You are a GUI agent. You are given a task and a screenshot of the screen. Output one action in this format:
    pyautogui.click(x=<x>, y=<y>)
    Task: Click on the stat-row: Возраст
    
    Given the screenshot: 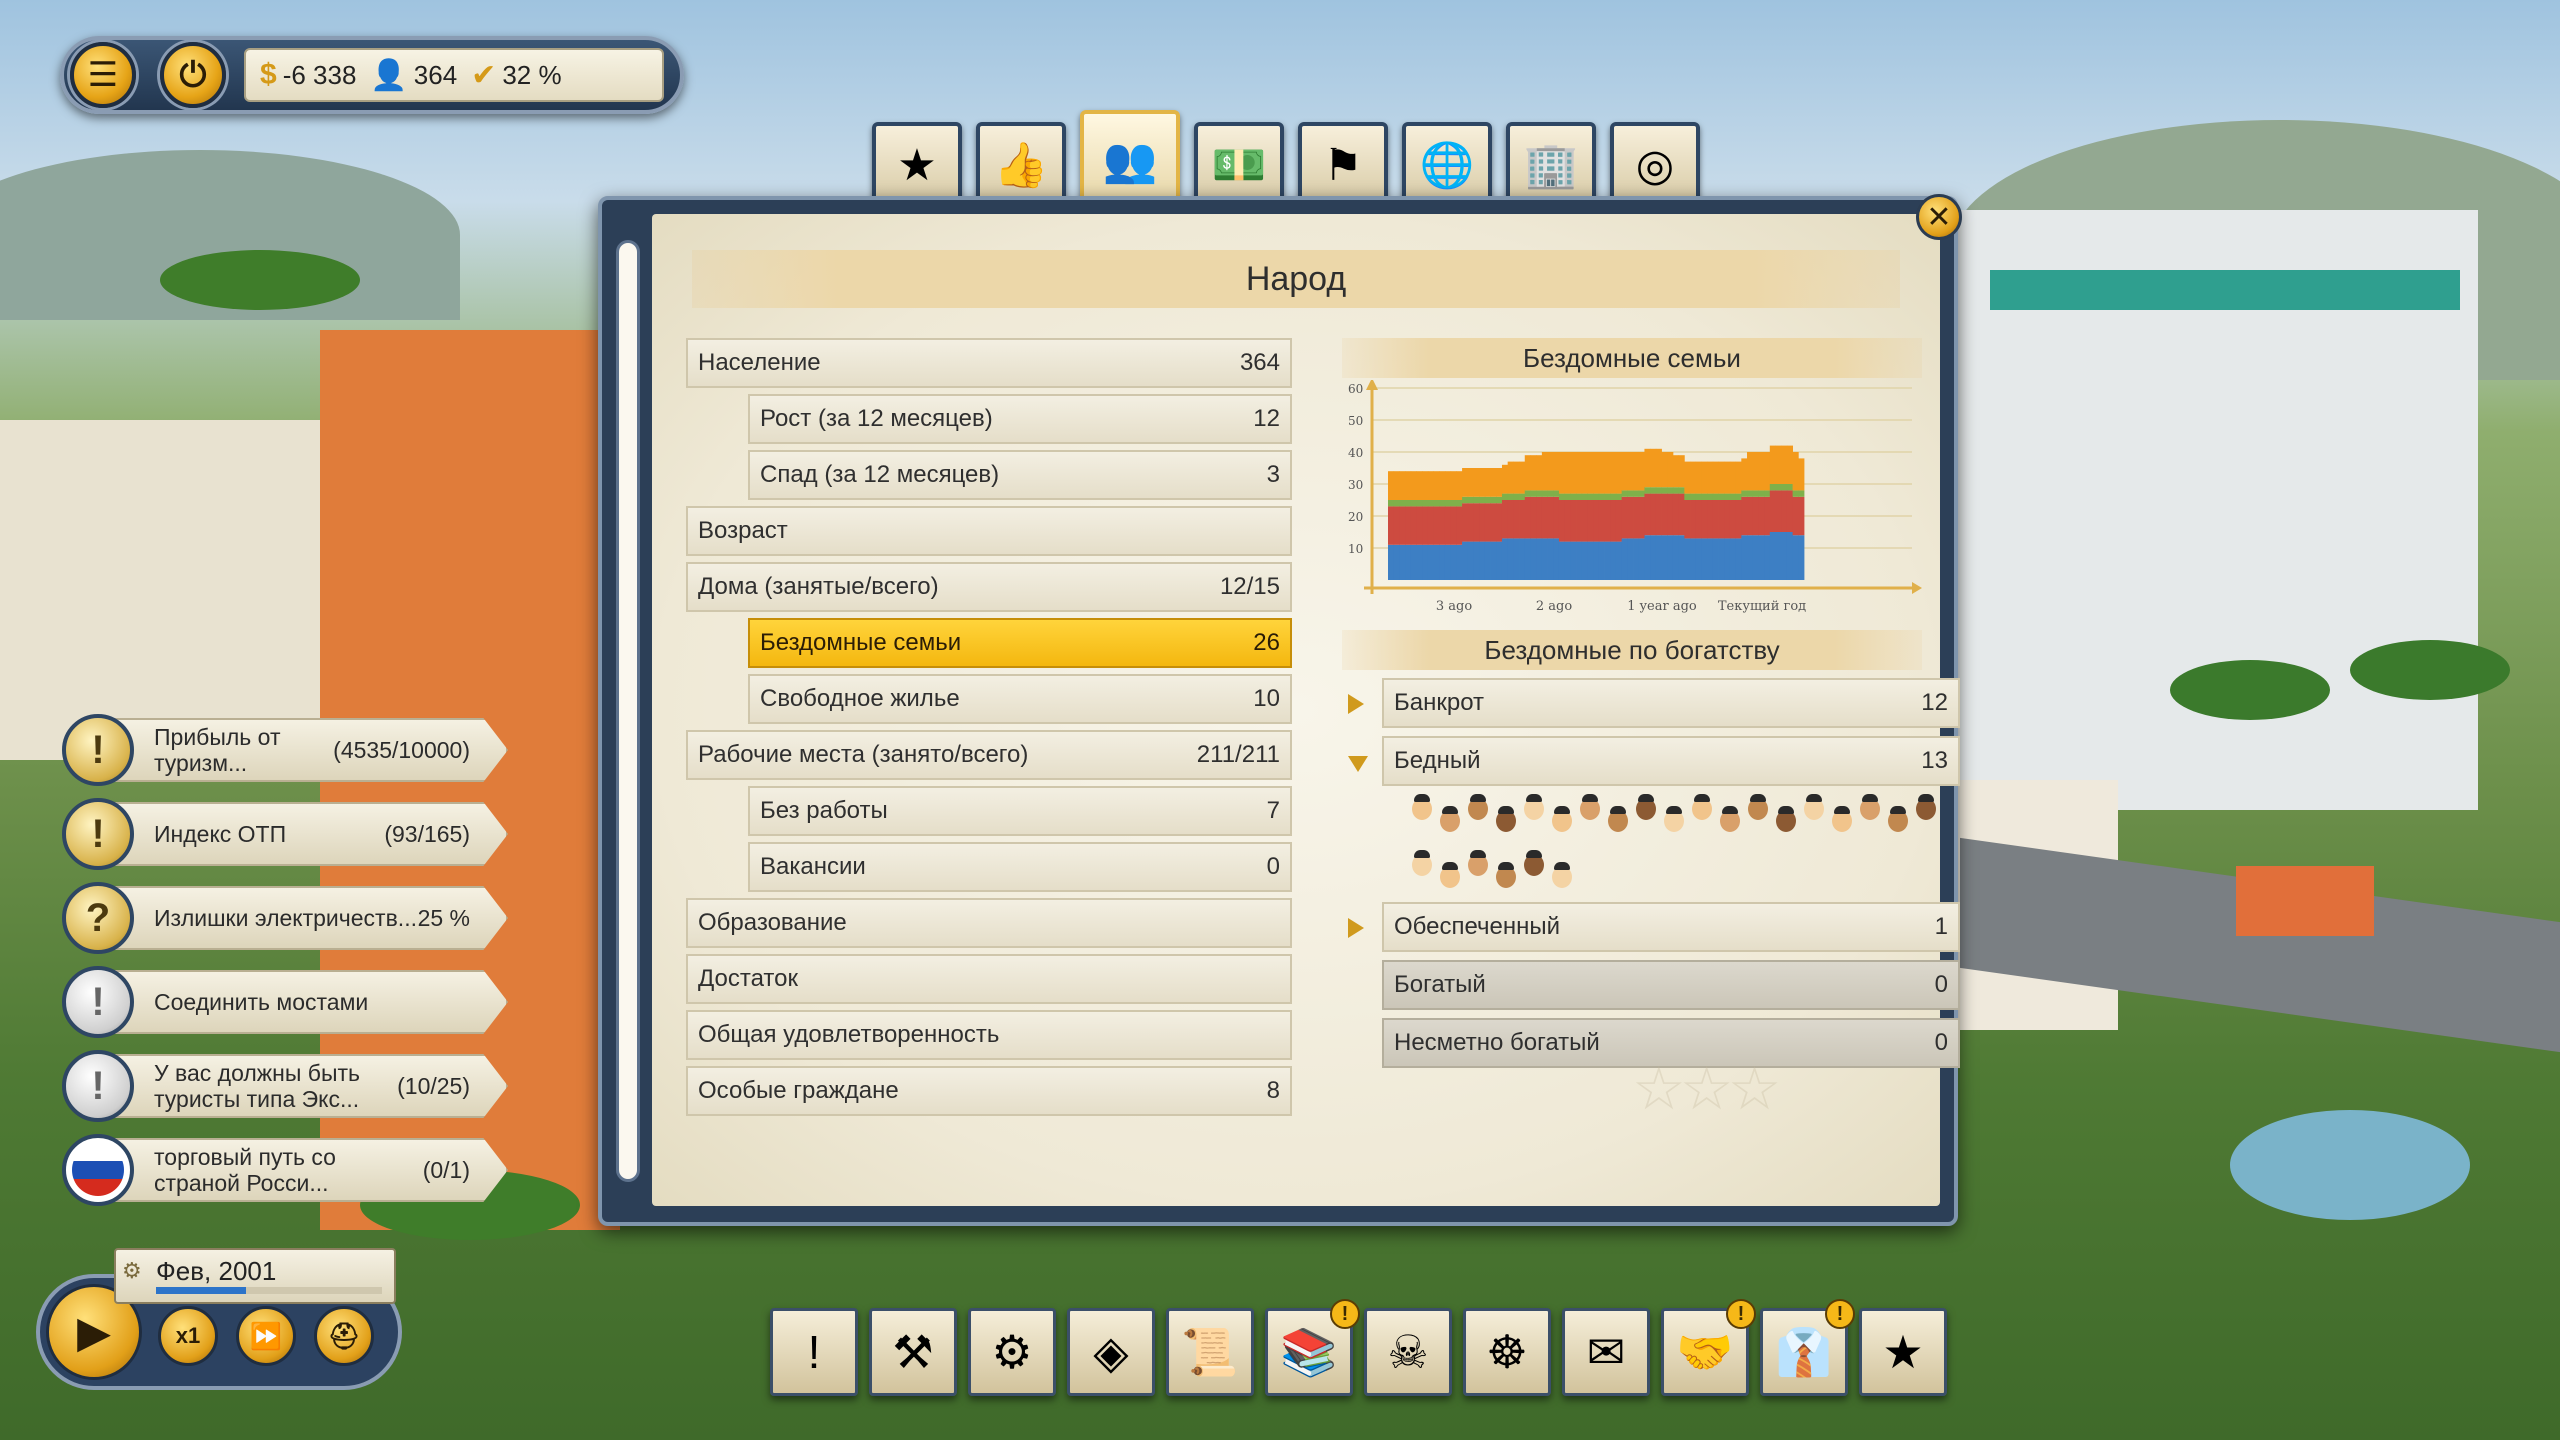 What is the action you would take?
    pyautogui.click(x=989, y=531)
    